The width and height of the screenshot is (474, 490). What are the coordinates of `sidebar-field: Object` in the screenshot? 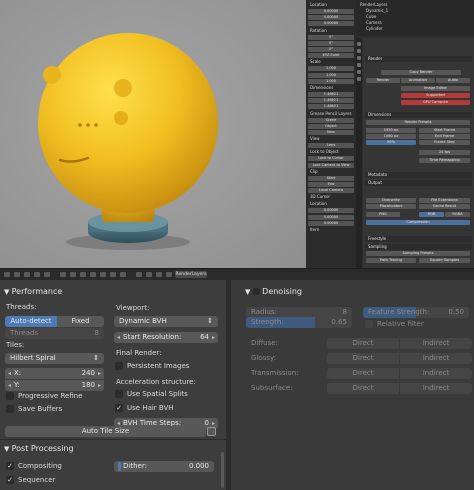 It's located at (331, 126).